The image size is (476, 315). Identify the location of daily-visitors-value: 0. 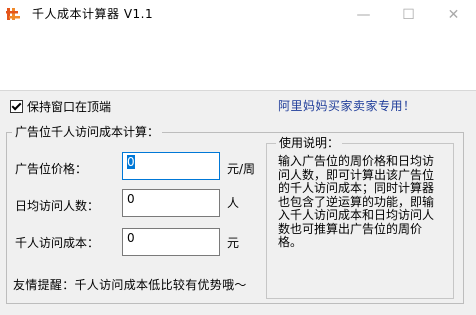
(131, 199).